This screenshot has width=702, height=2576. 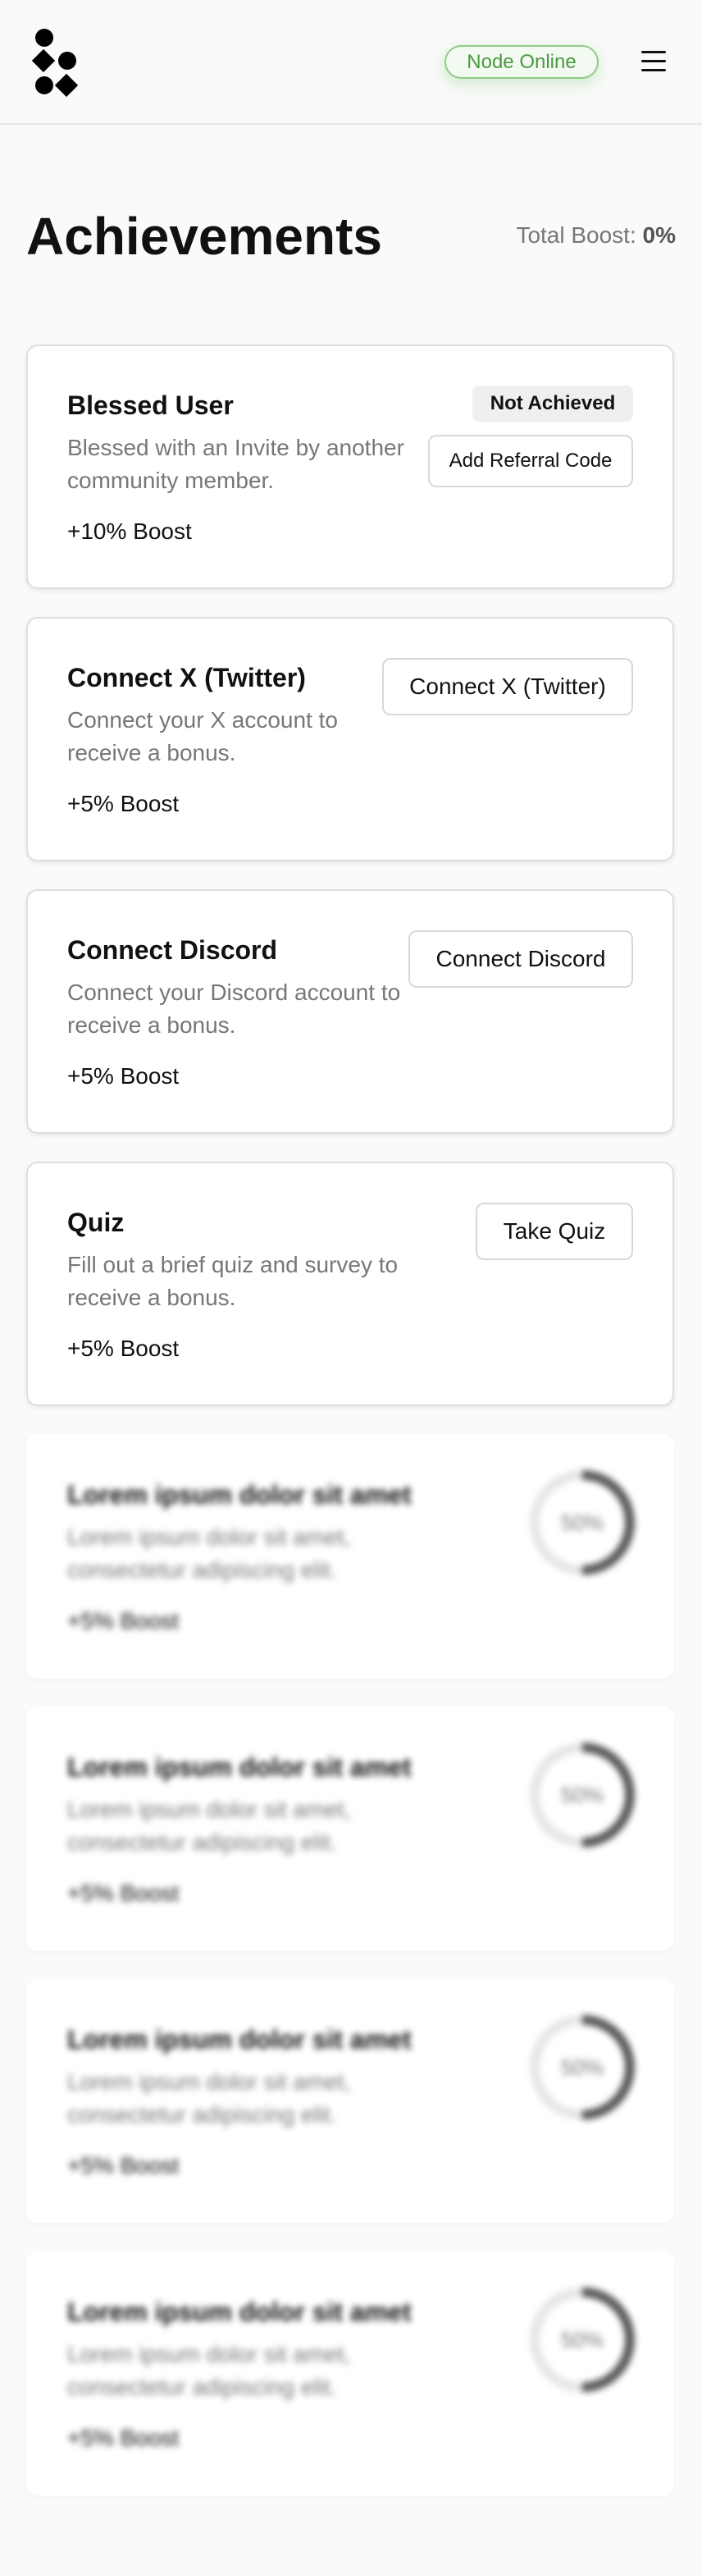 What do you see at coordinates (186, 678) in the screenshot?
I see `card-title: Connect X (Twitter)` at bounding box center [186, 678].